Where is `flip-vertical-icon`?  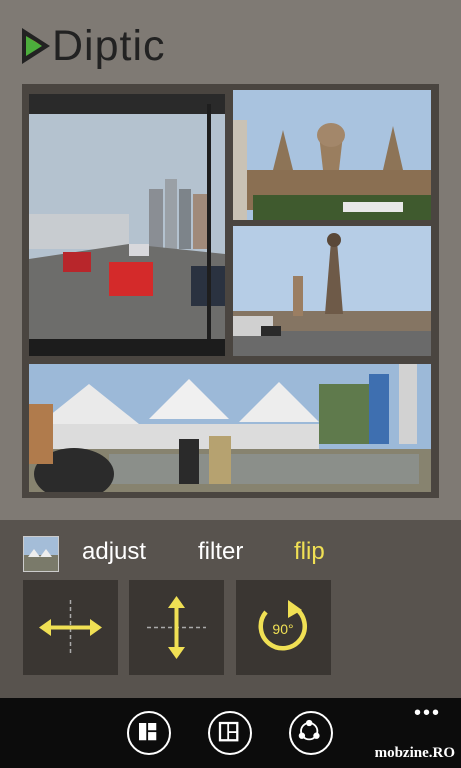
flip-vertical-icon is located at coordinates (176, 627).